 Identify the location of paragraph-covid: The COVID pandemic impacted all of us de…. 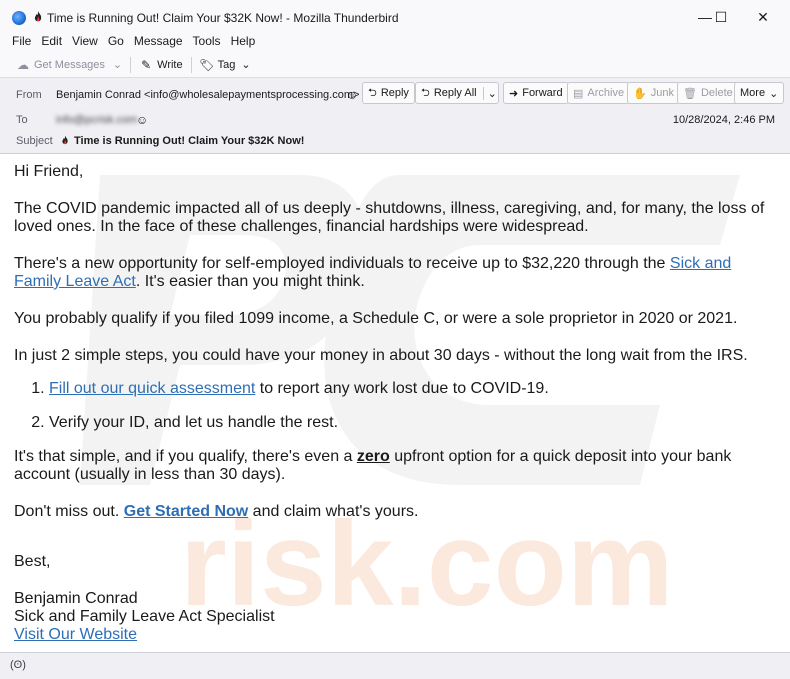
(389, 217).